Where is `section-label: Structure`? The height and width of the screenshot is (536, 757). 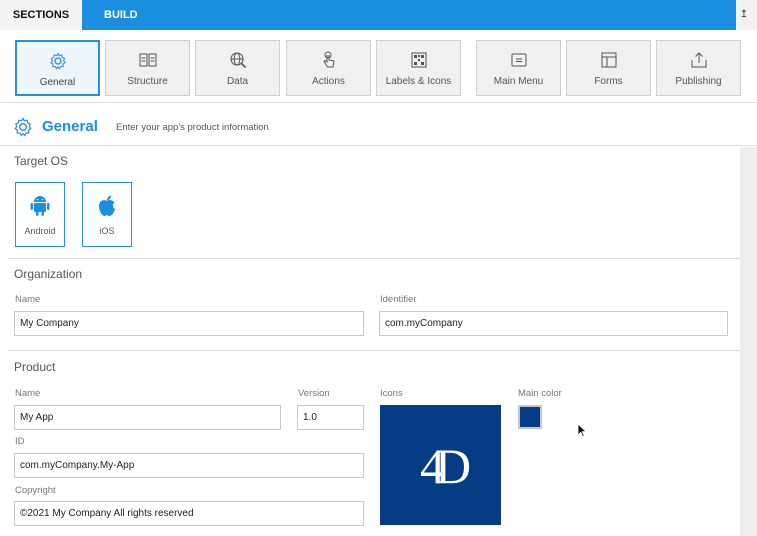
section-label: Structure is located at coordinates (147, 81).